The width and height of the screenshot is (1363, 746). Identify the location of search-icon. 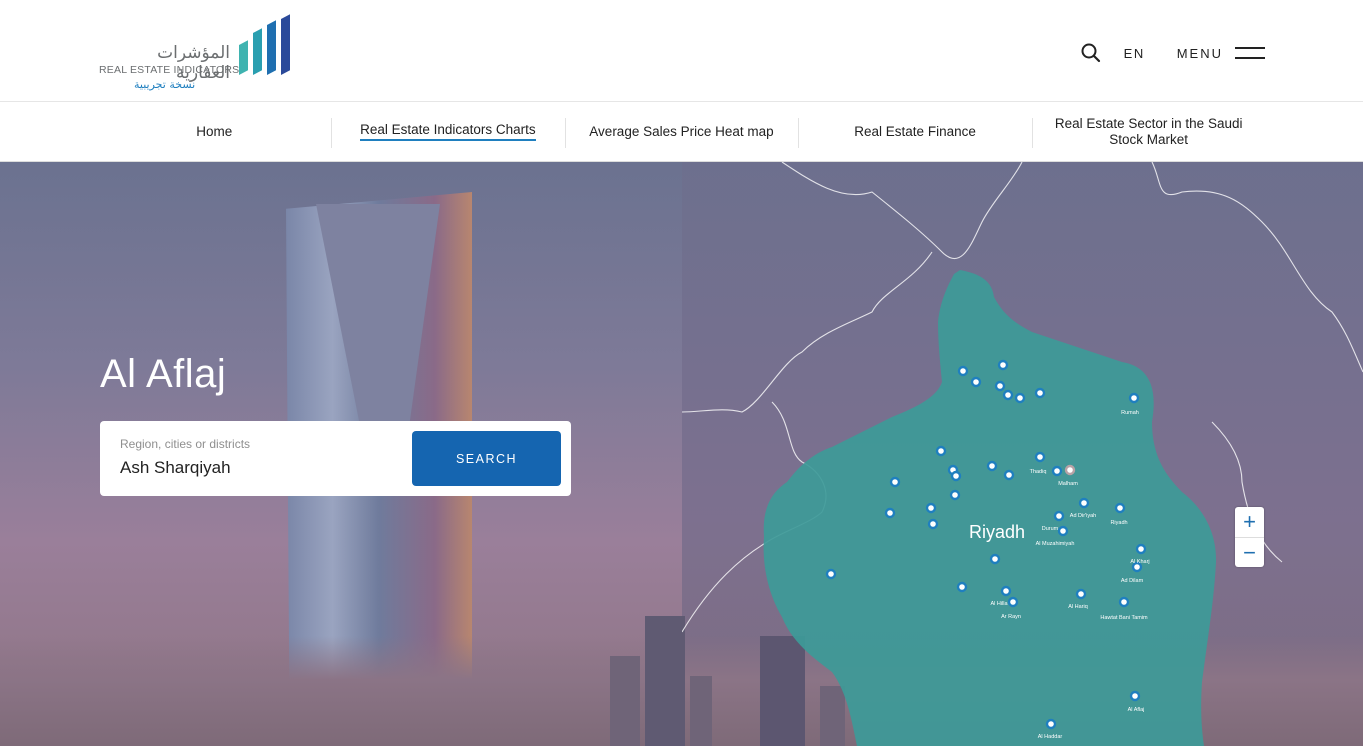
(1091, 53).